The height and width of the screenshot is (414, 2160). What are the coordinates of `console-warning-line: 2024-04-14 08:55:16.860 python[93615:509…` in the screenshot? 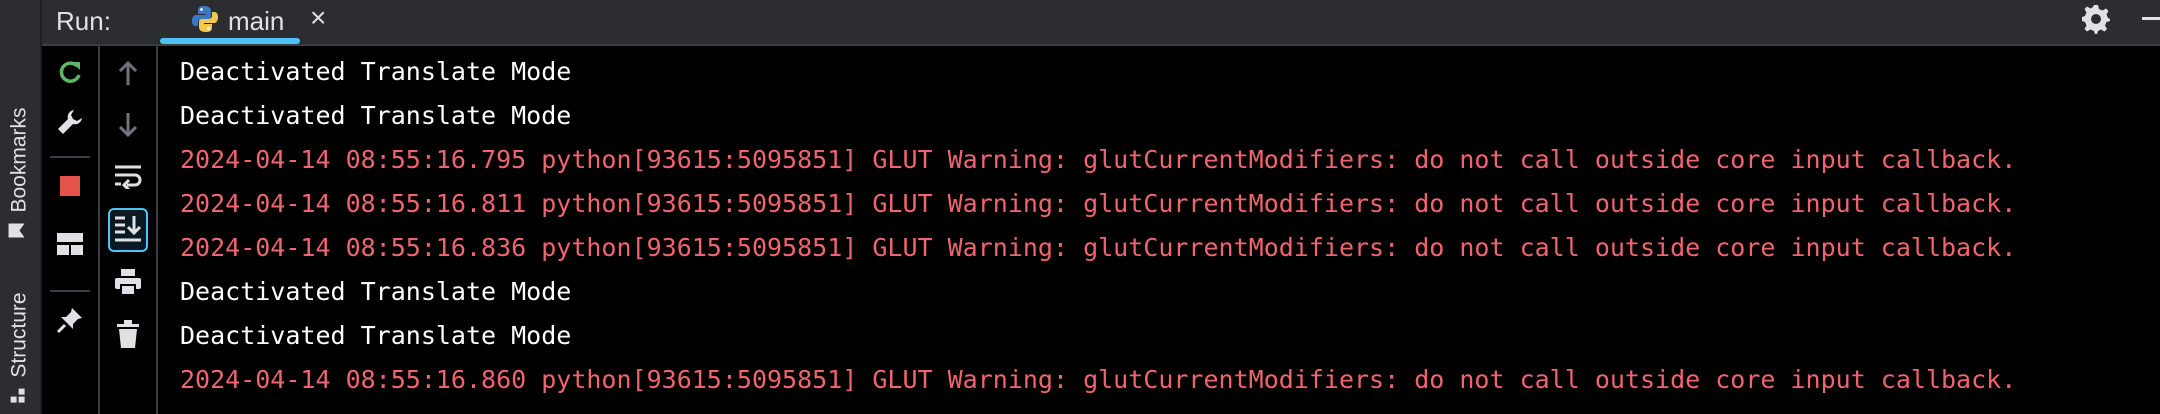 It's located at (1098, 379).